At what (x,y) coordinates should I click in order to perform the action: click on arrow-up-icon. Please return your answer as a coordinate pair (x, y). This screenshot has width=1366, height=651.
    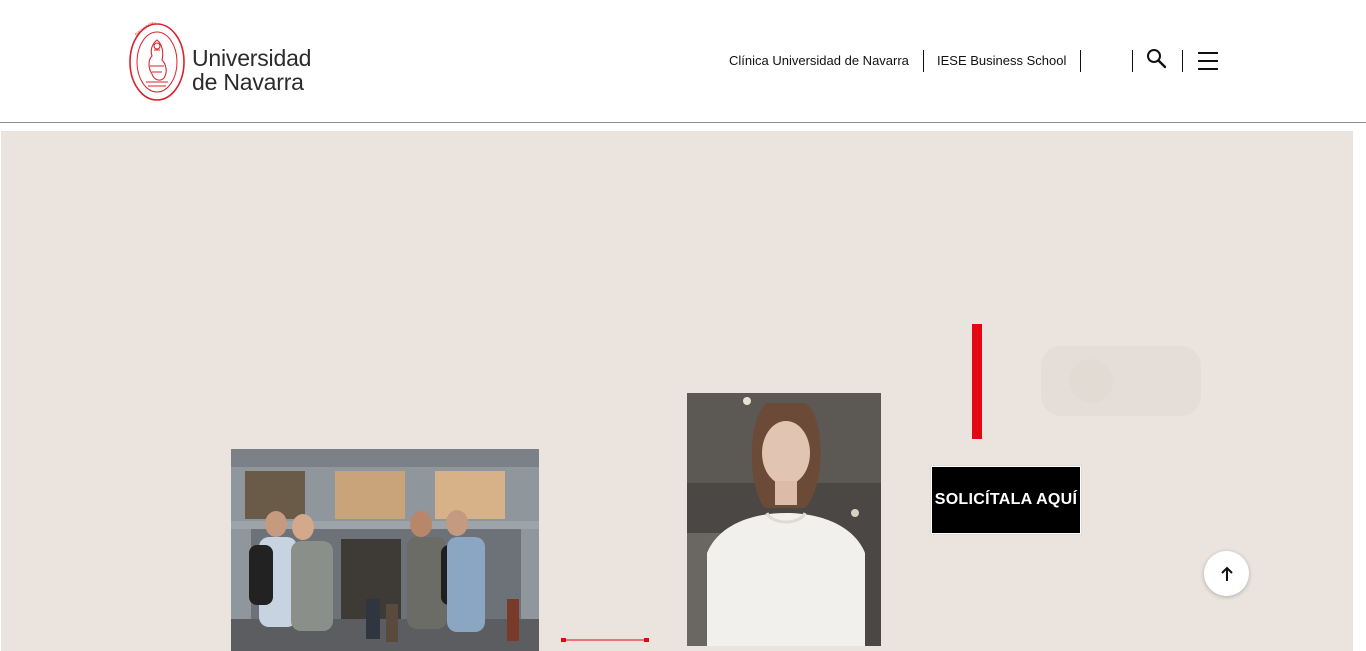
    Looking at the image, I should click on (1226, 573).